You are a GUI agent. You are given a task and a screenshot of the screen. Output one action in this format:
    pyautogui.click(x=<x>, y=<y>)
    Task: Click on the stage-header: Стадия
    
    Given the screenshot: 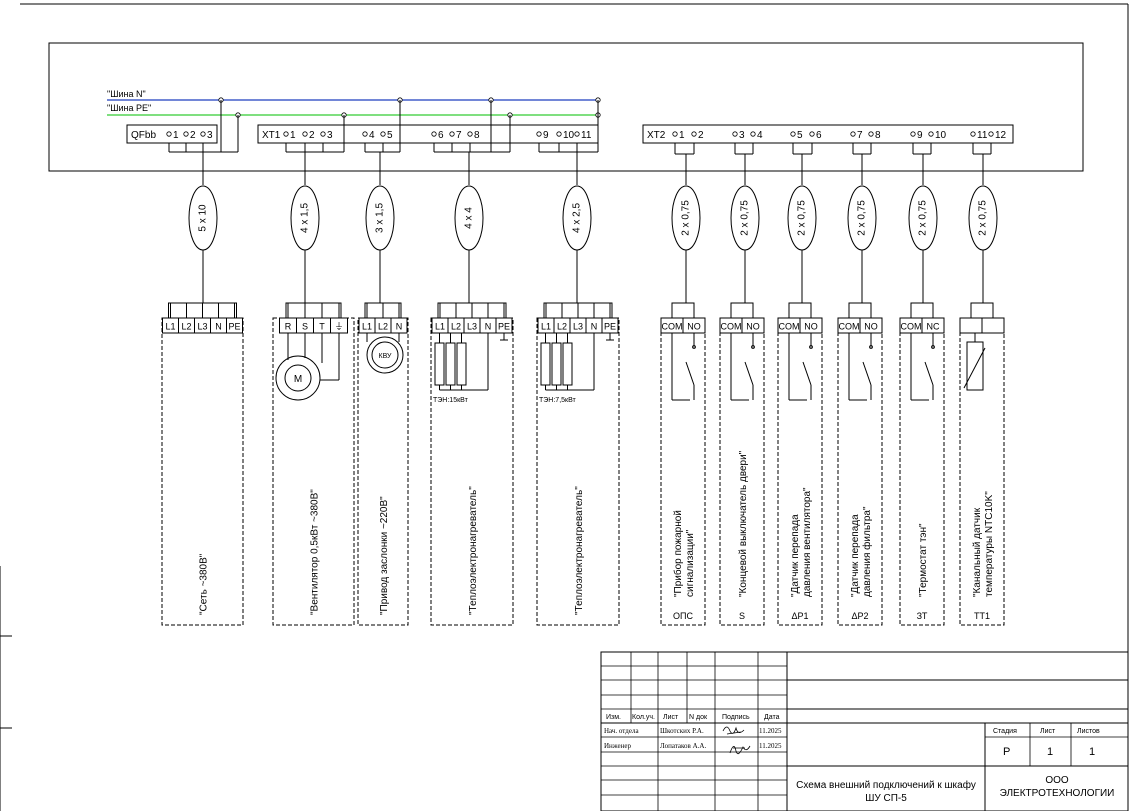 What is the action you would take?
    pyautogui.click(x=1005, y=731)
    